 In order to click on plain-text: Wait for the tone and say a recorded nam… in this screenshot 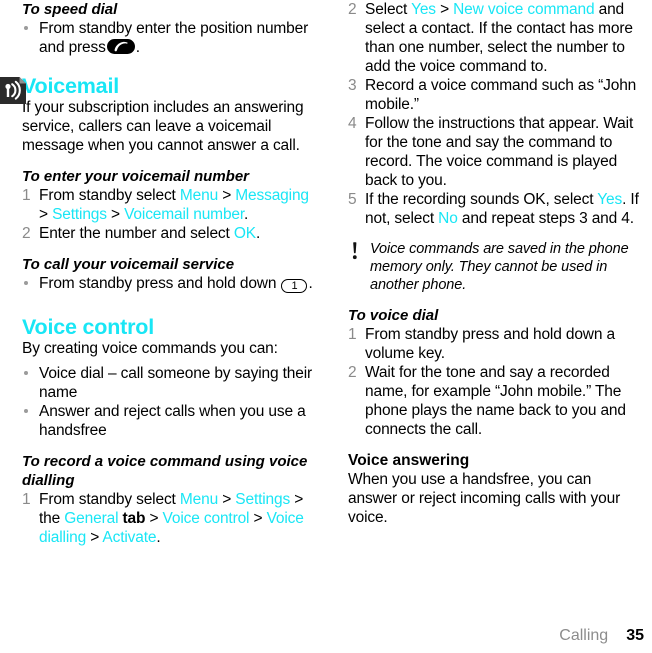, I will do `click(495, 401)`.